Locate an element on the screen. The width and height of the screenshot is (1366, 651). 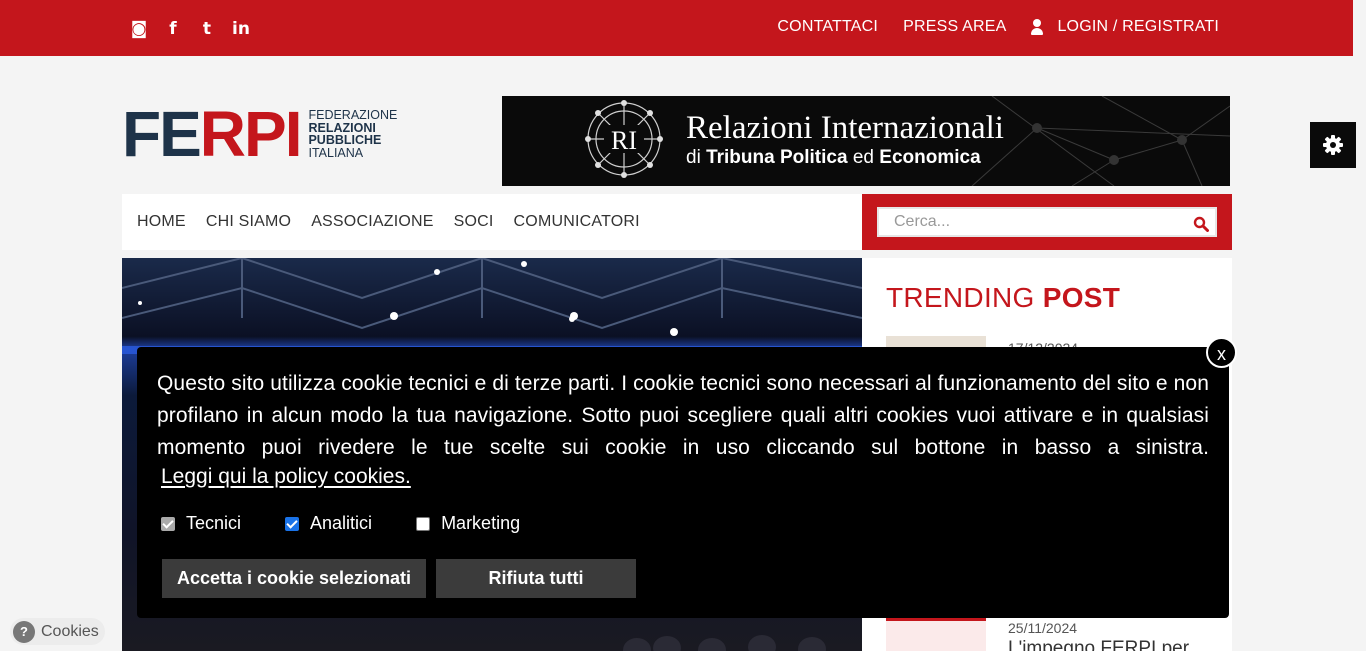
svg-text: RI is located at coordinates (624, 140).